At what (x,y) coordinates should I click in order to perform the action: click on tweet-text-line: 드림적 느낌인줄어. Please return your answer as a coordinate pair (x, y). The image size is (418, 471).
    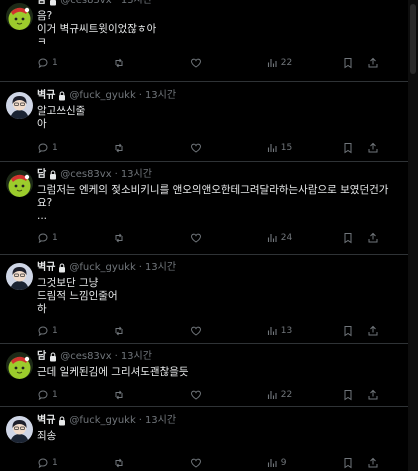
    Looking at the image, I should click on (77, 296).